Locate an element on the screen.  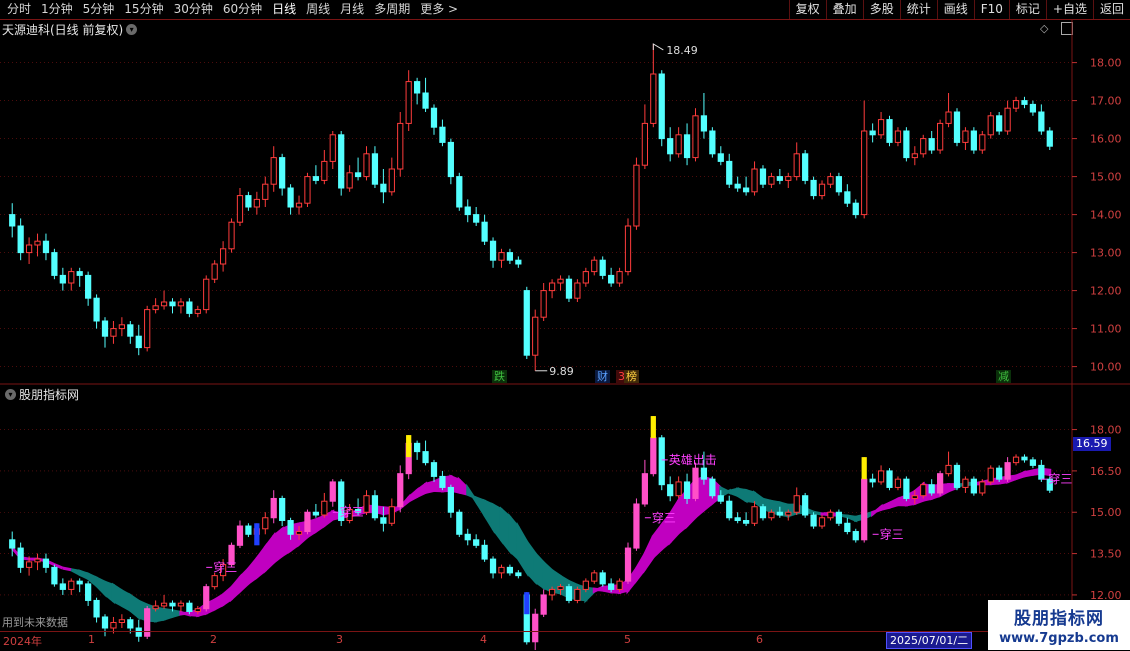
signal-bar is located at coordinates (864, 468).